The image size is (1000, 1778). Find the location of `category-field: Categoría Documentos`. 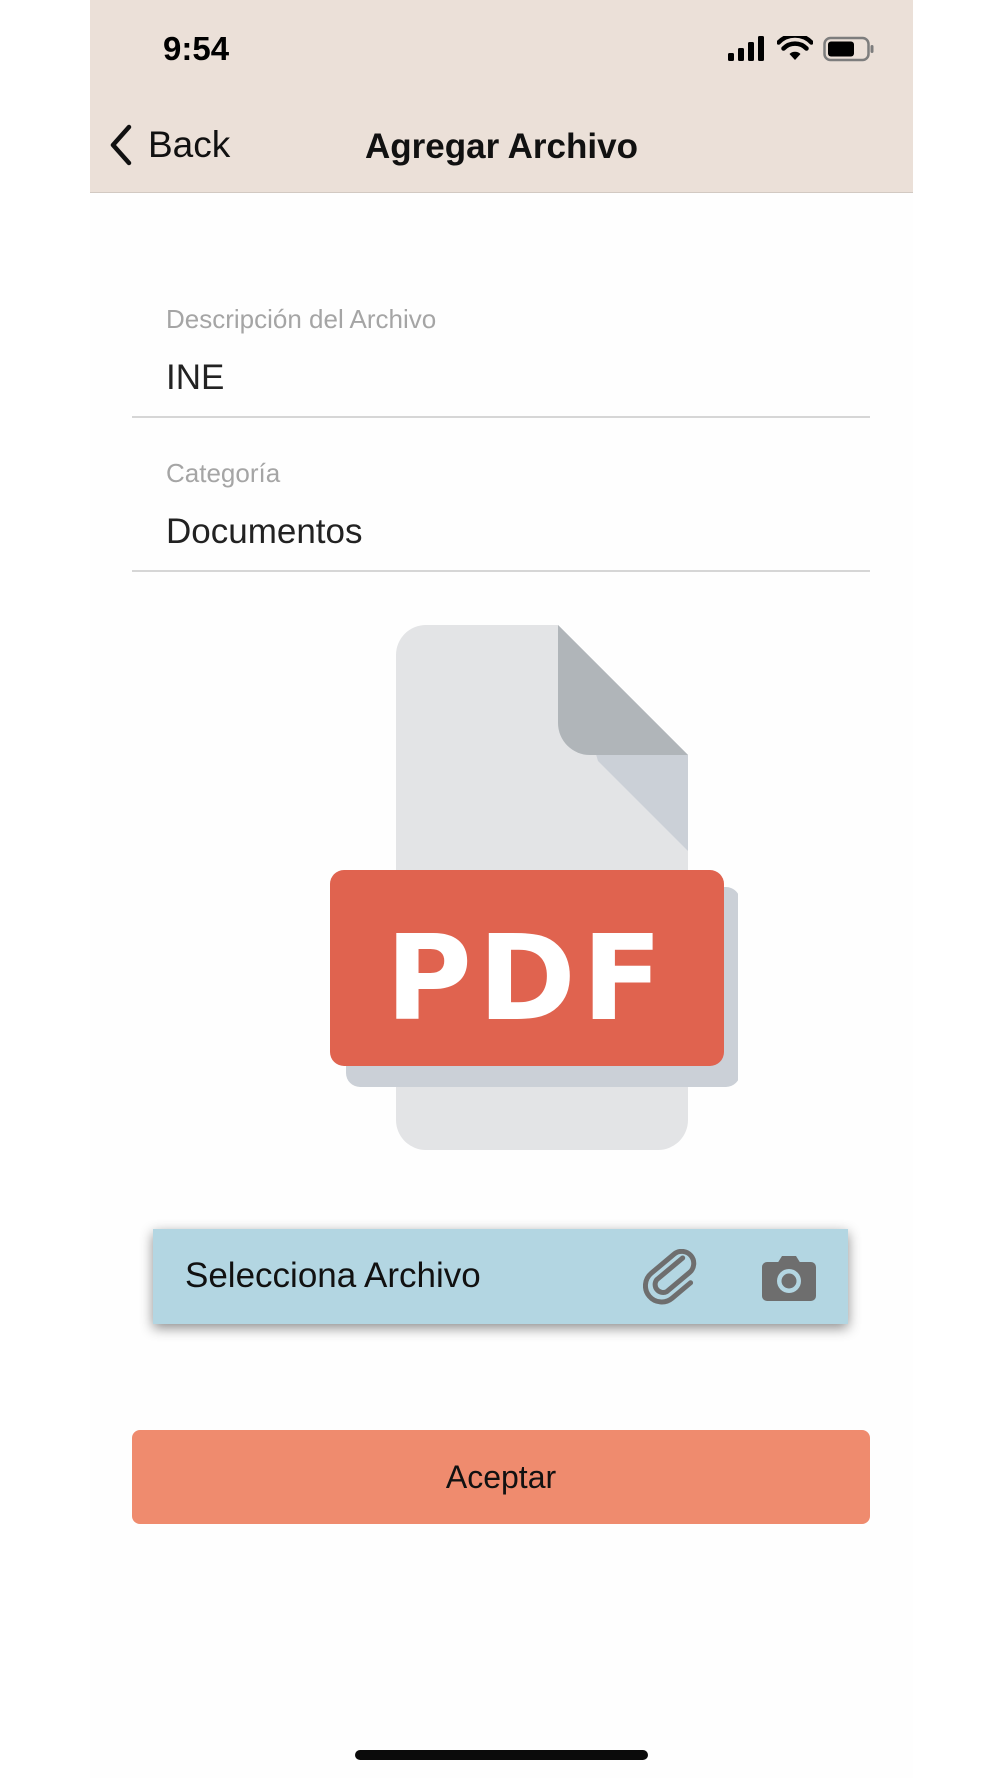

category-field: Categoría Documentos is located at coordinates (501, 508).